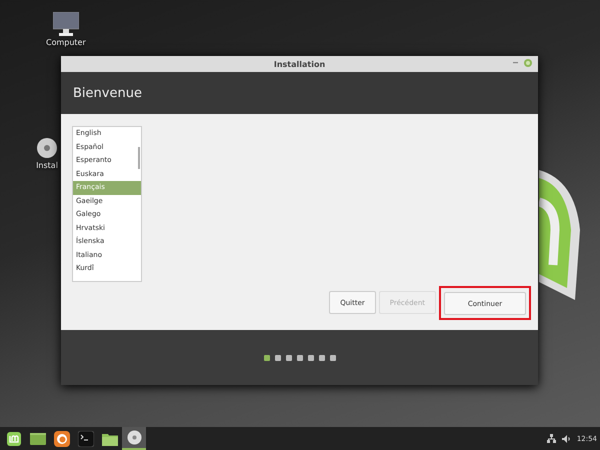 This screenshot has width=600, height=450. Describe the element at coordinates (65, 24) in the screenshot. I see `monitor-icon` at that location.